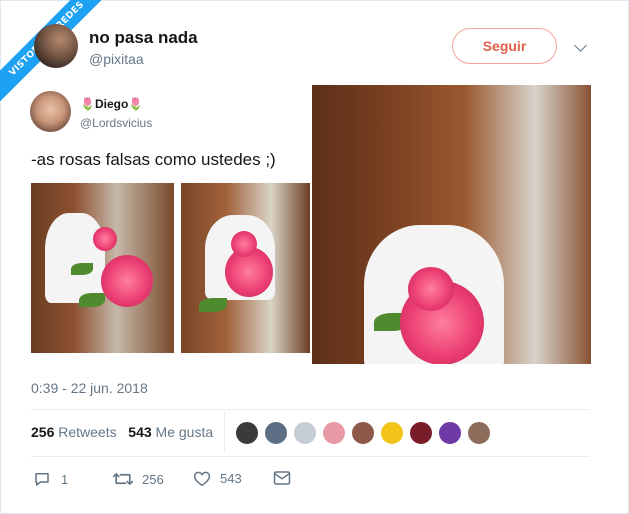  Describe the element at coordinates (202, 478) in the screenshot. I see `heart-icon` at that location.